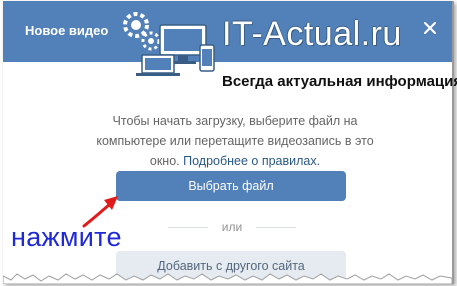 This screenshot has width=457, height=286. I want to click on torn-edge, so click(227, 278).